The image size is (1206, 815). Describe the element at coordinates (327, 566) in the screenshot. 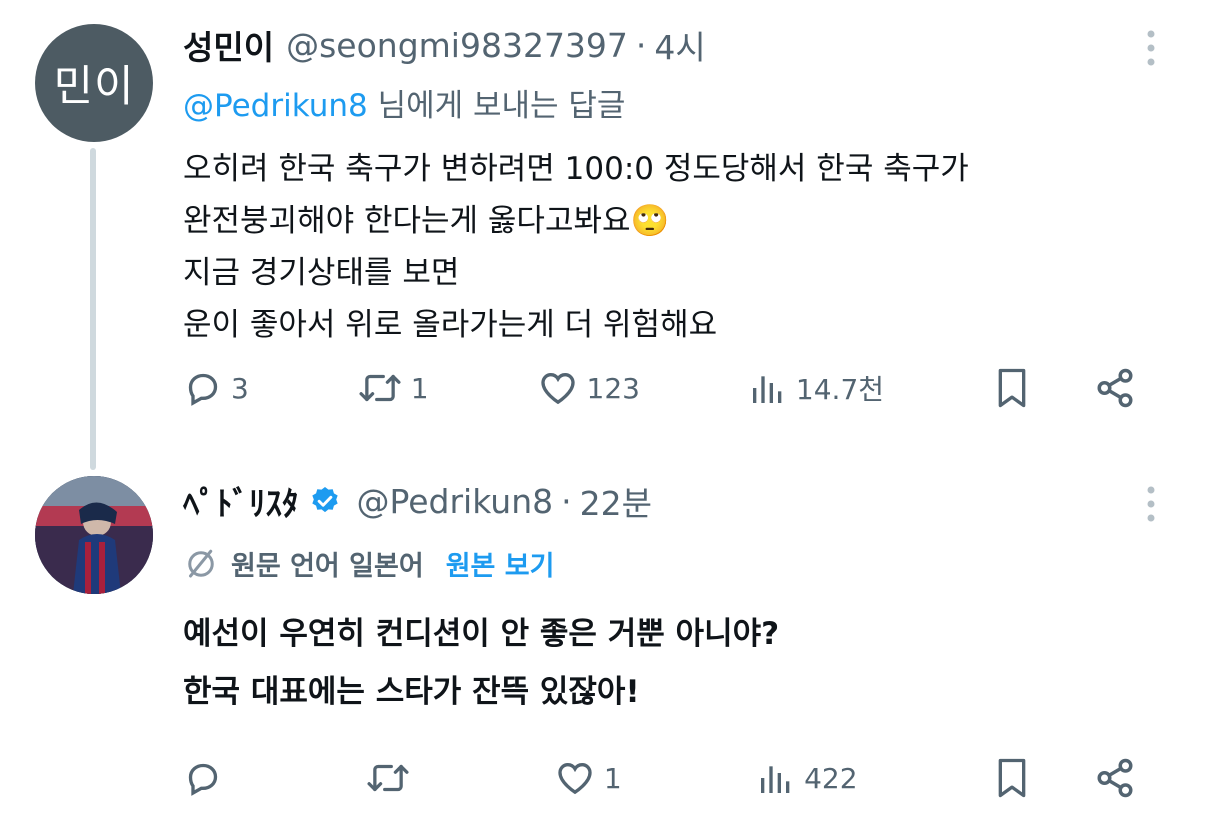

I see `translation-source-language: 원문 언어 일본어` at that location.